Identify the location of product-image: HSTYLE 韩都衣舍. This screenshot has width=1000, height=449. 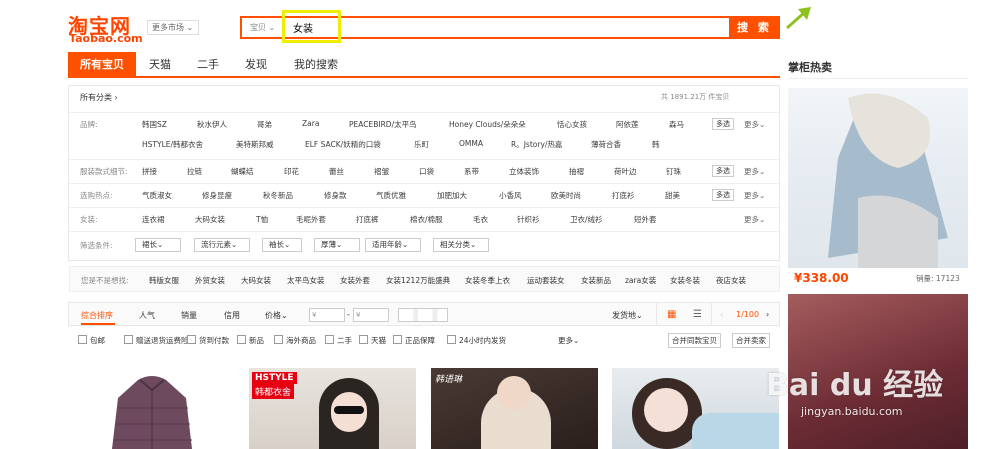
(332, 408).